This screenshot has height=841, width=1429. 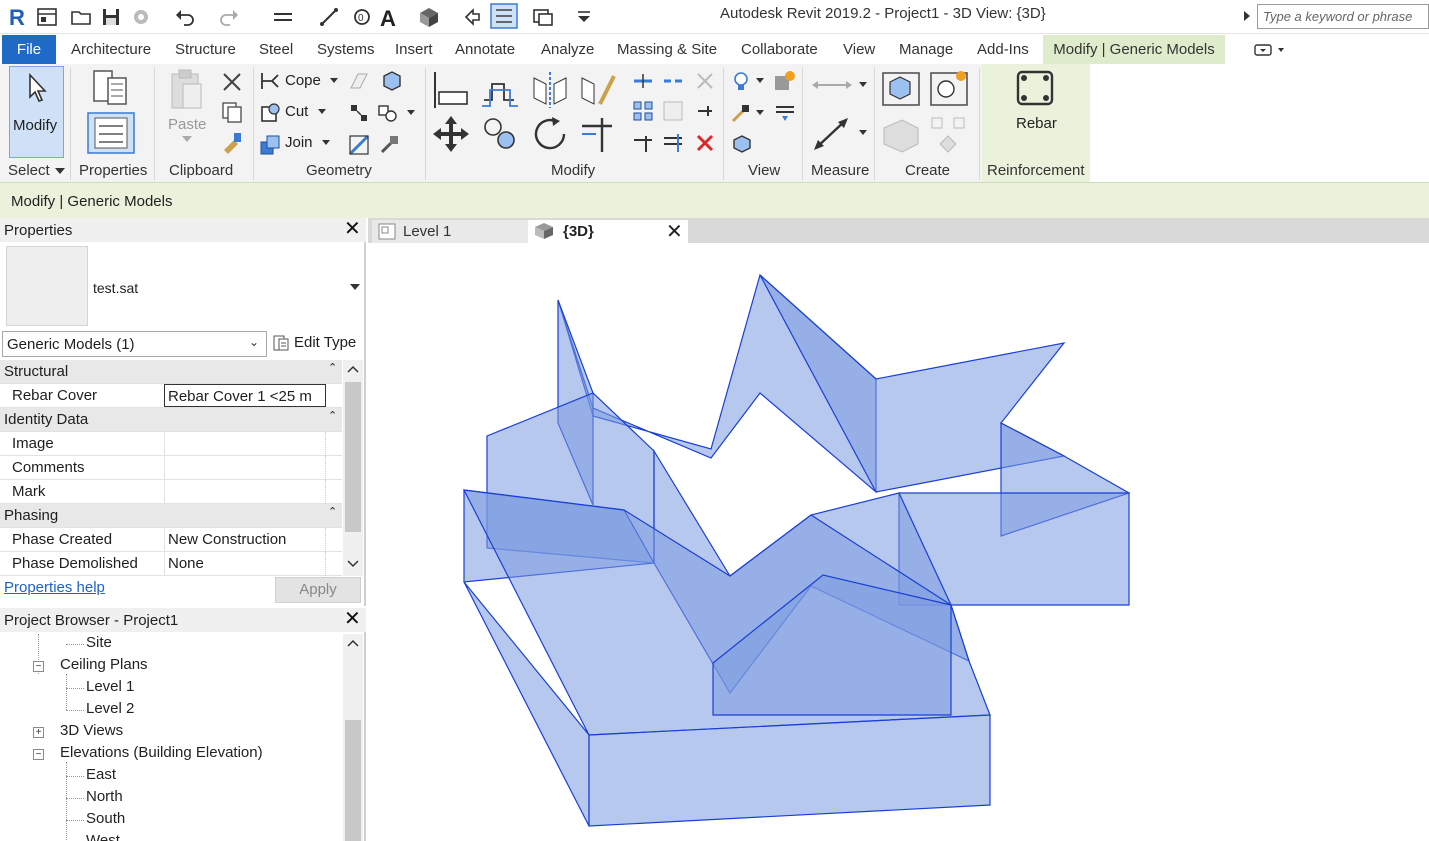 I want to click on home-grid-icon, so click(x=47, y=17).